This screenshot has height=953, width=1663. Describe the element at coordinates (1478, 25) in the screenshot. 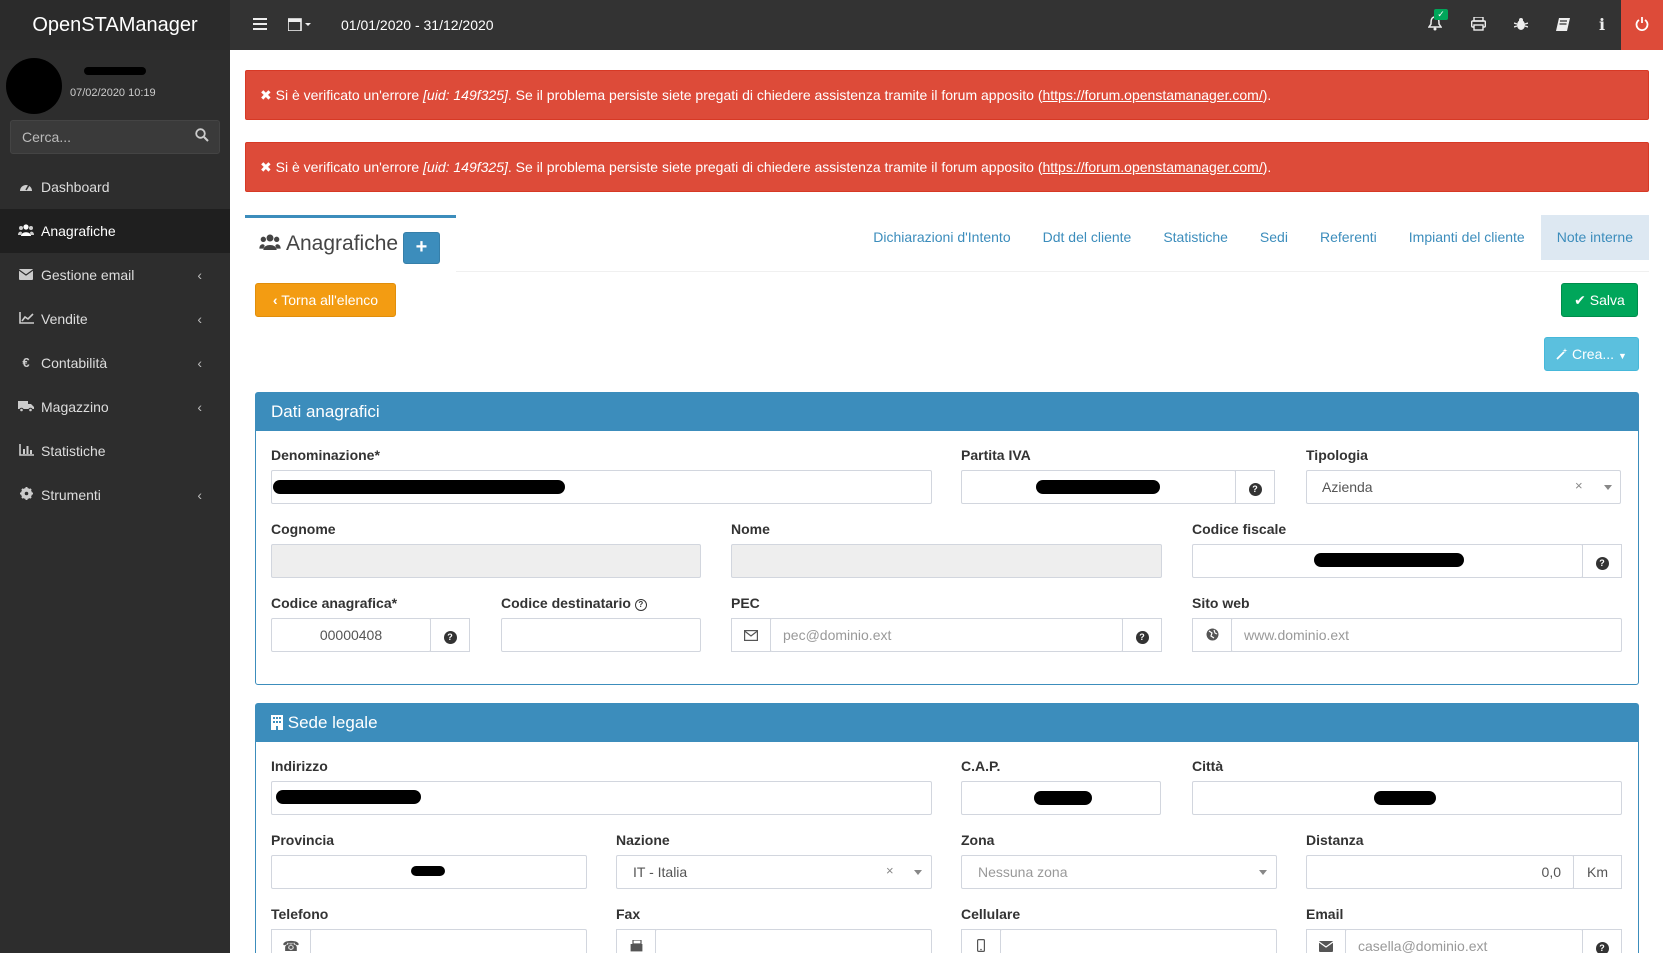

I see `print-icon` at that location.